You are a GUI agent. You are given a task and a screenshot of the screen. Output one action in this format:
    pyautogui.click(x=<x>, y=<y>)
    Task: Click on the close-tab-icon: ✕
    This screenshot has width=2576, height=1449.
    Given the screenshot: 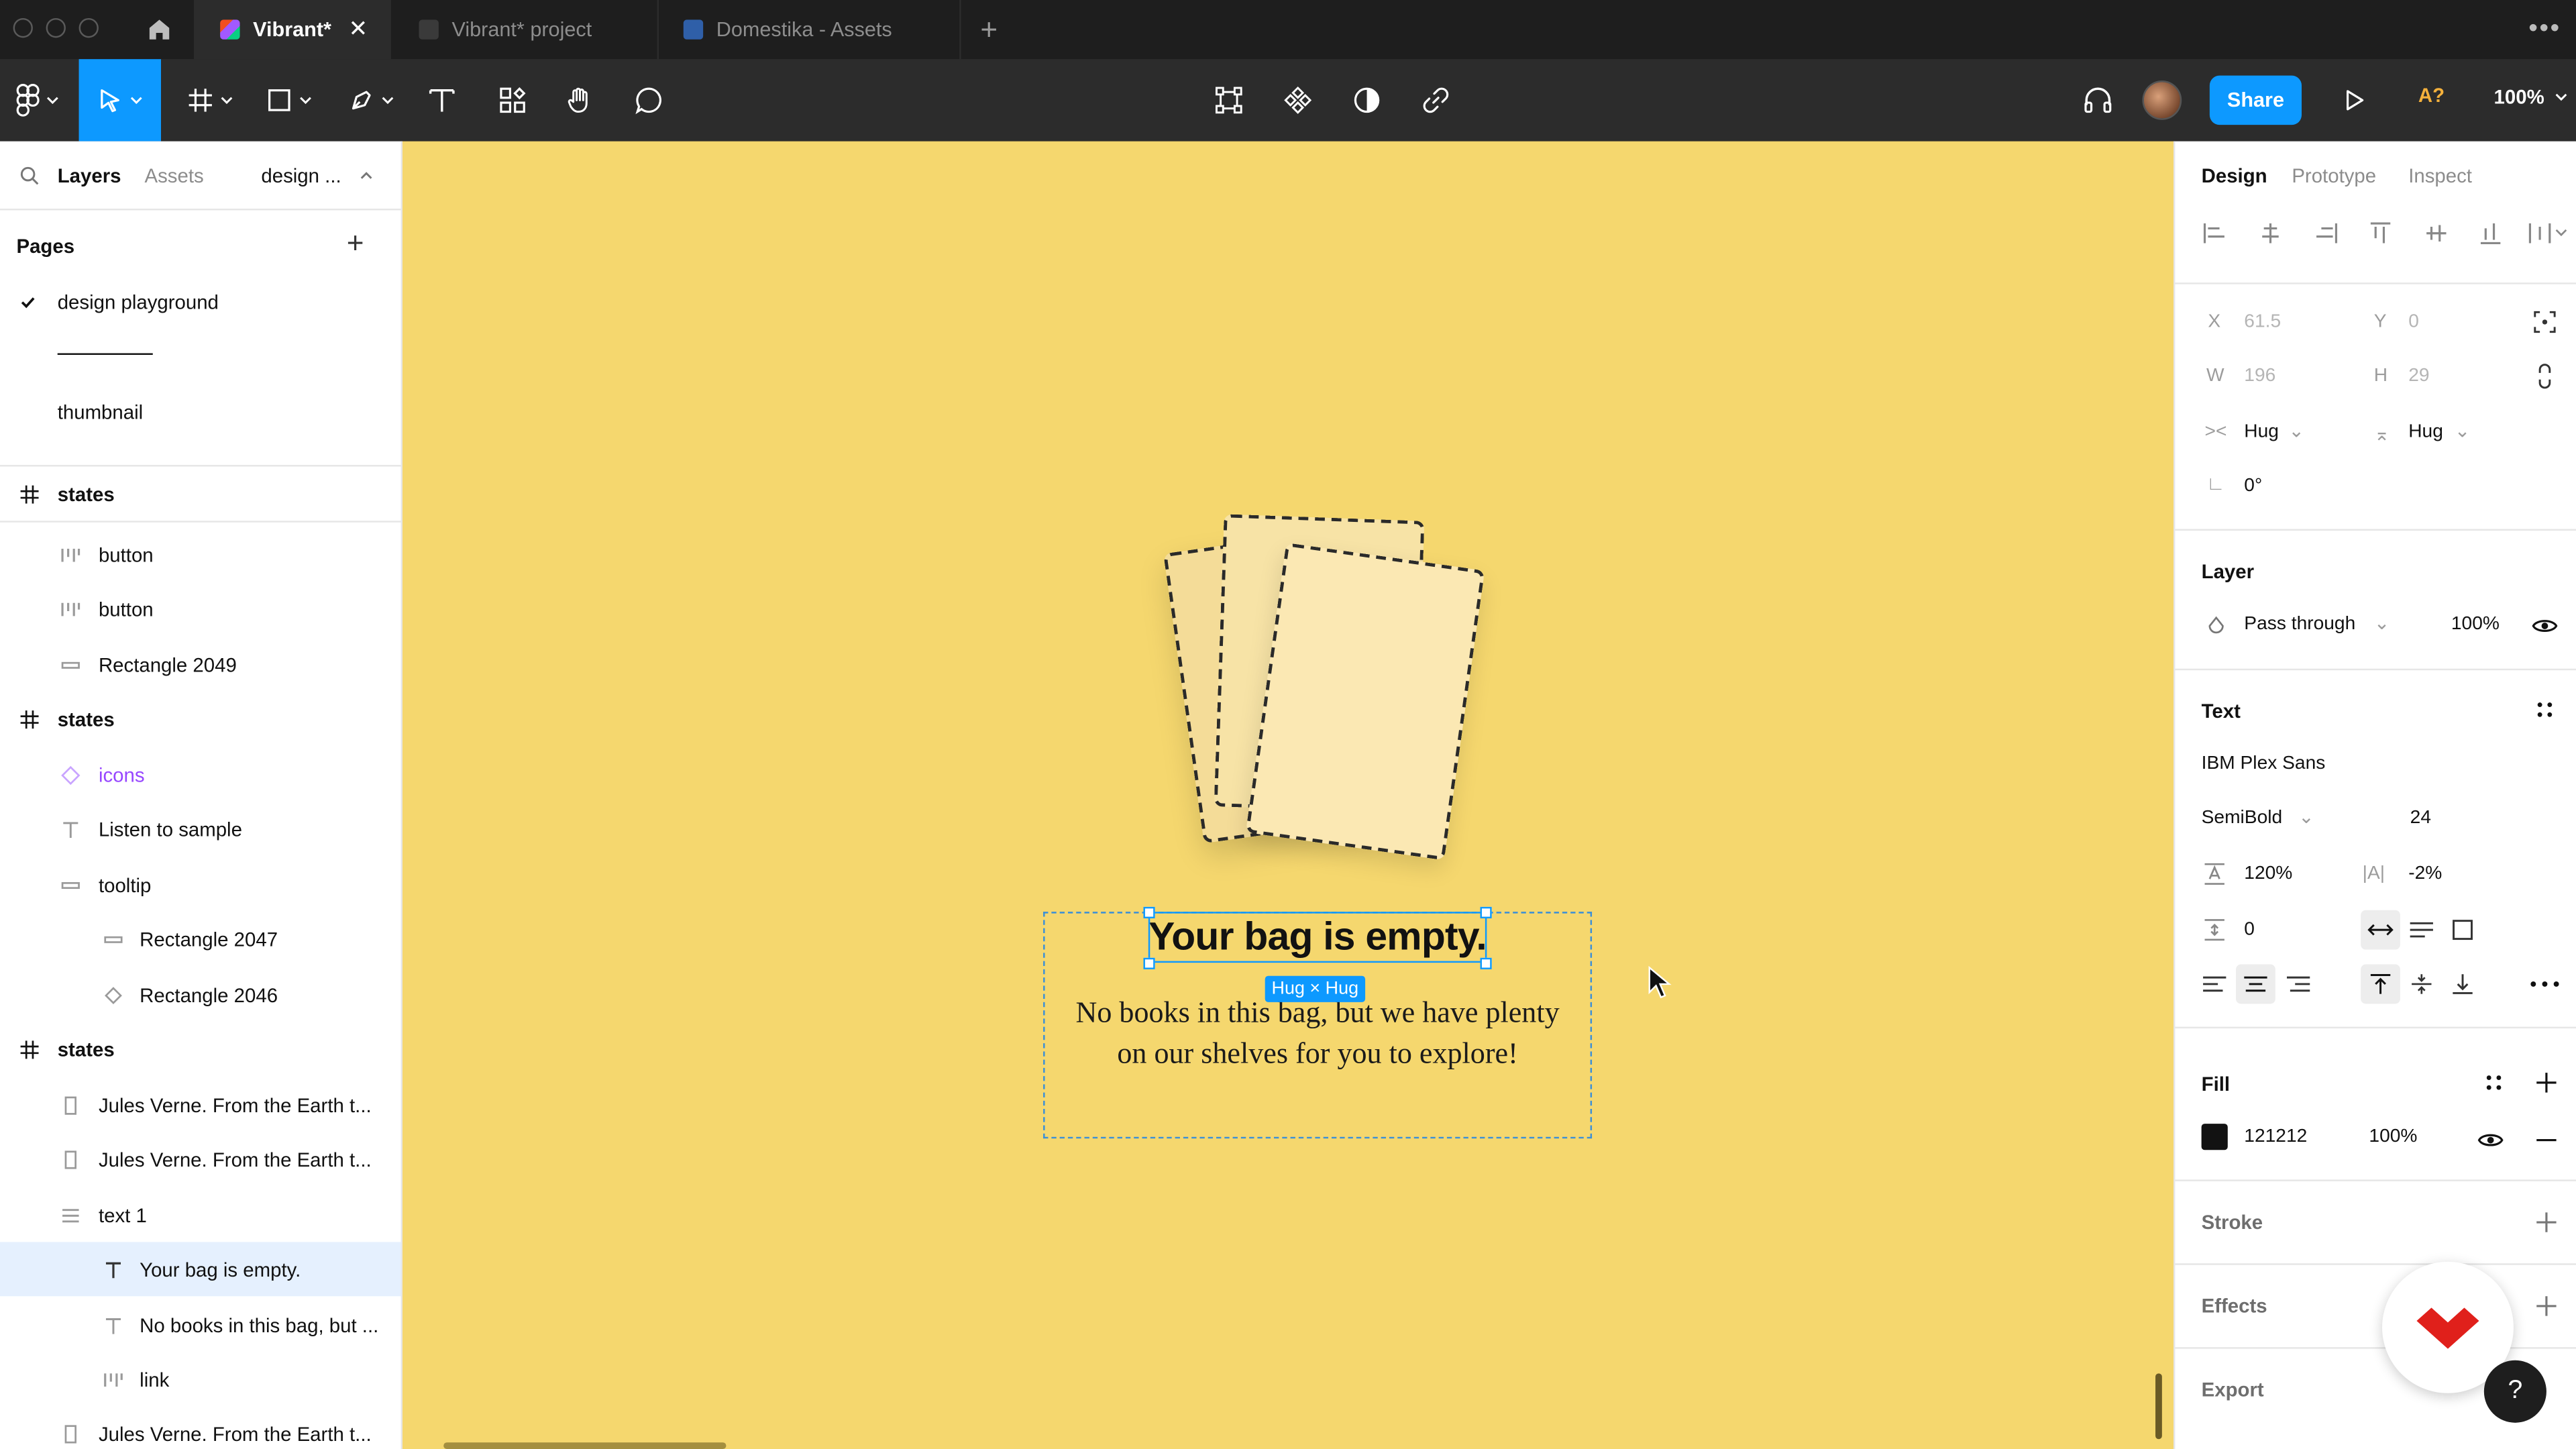 What is the action you would take?
    pyautogui.click(x=358, y=27)
    